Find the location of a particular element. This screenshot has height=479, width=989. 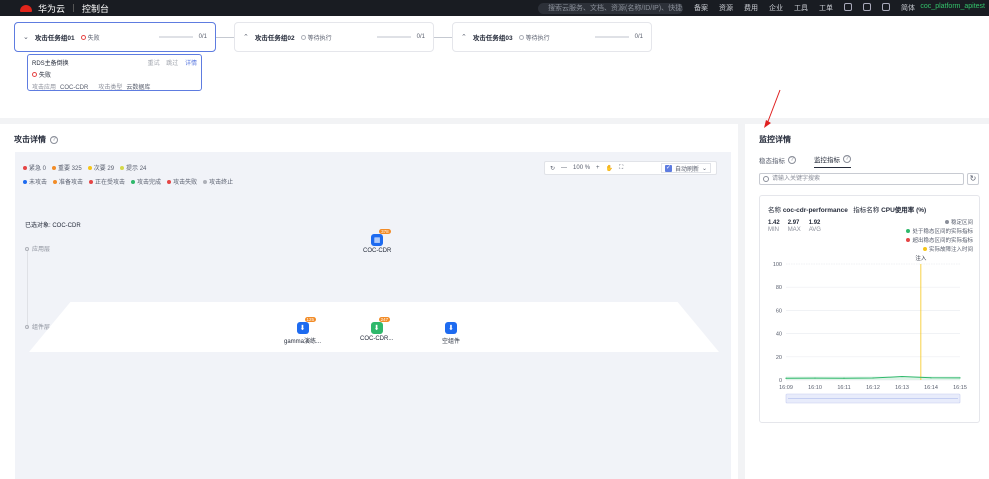

name-value: coc-cdr-performance is located at coordinates (815, 210).